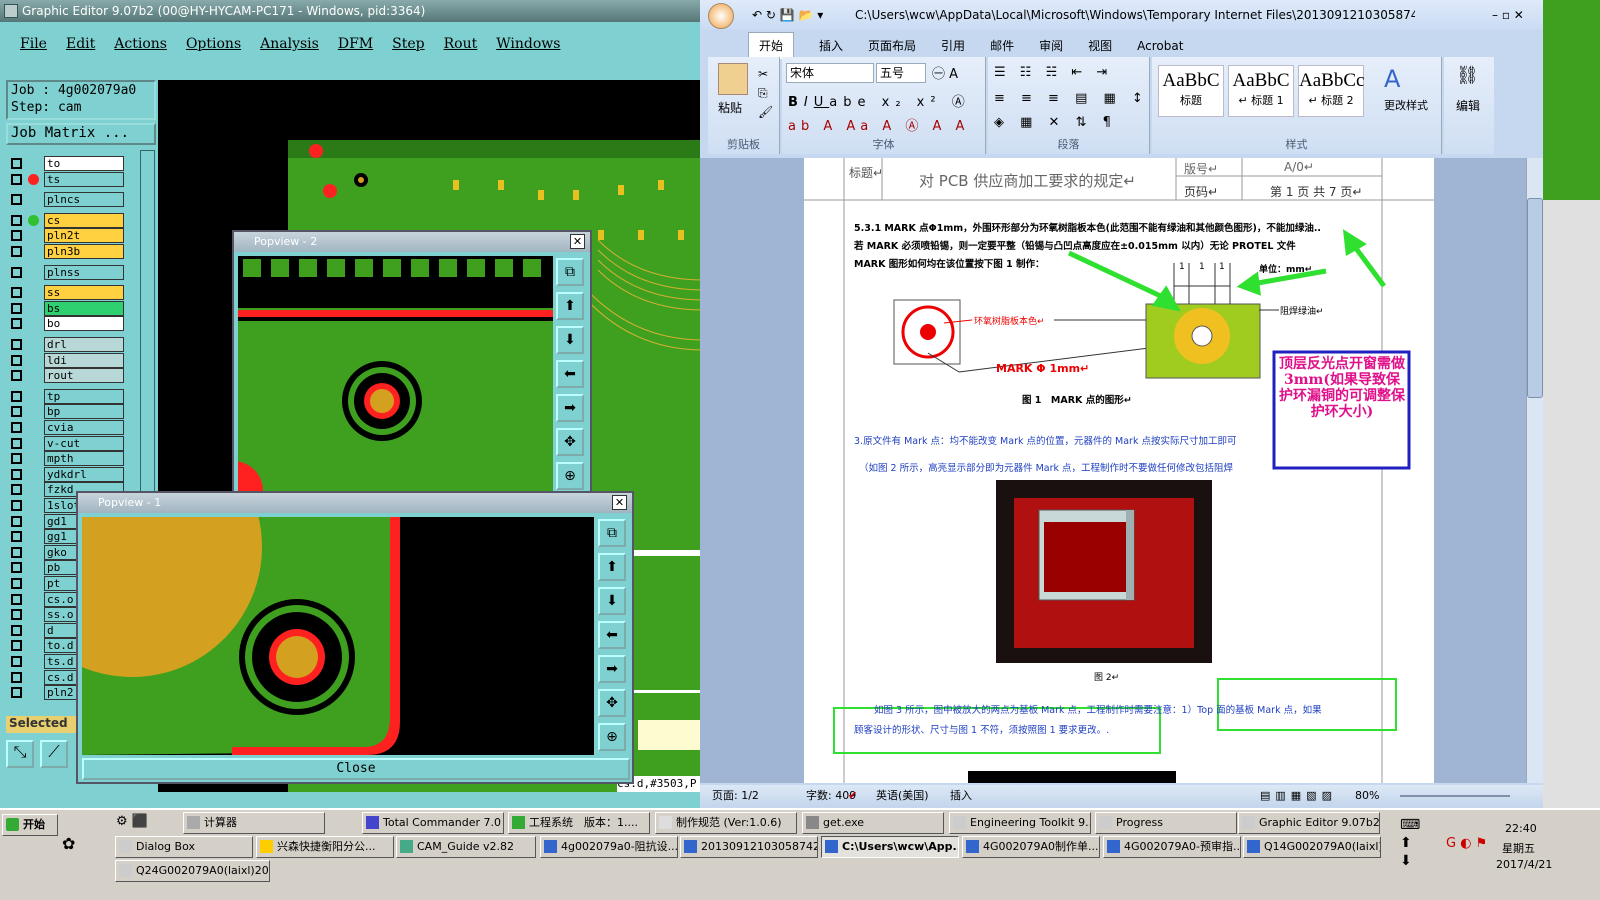  I want to click on layer-row: ydkdrl, so click(67, 474).